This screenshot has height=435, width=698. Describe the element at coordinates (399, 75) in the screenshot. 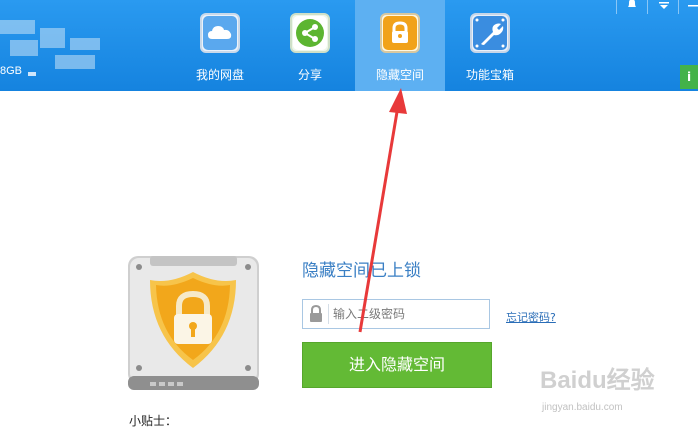

I see `tab-label: 隐藏空间` at that location.